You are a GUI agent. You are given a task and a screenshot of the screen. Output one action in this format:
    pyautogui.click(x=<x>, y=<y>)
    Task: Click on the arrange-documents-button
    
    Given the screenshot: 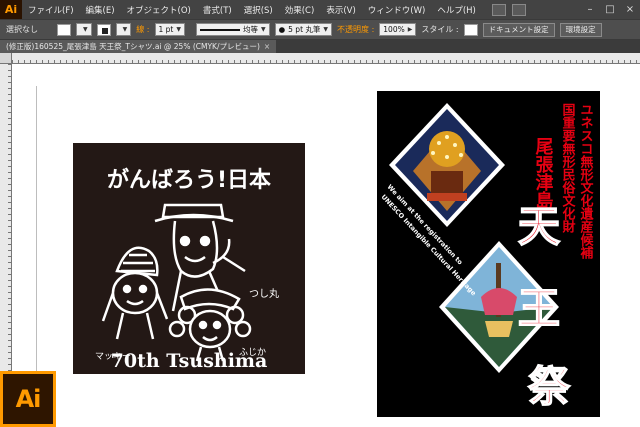 What is the action you would take?
    pyautogui.click(x=518, y=9)
    